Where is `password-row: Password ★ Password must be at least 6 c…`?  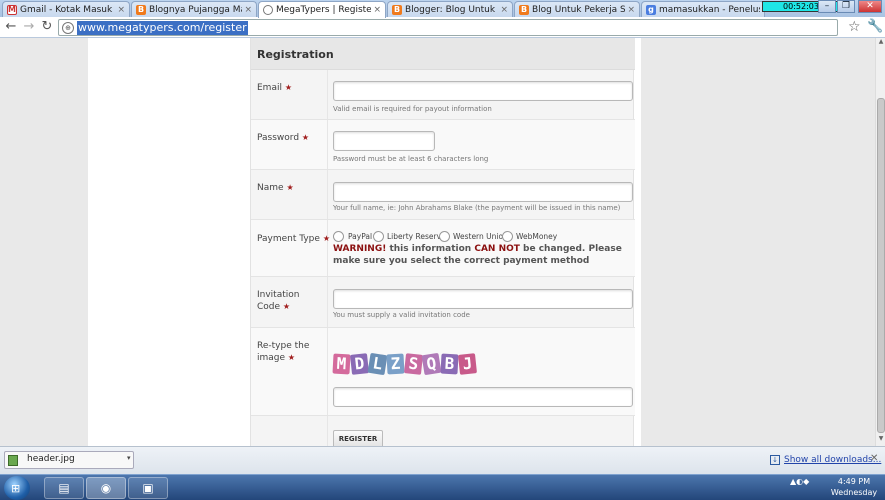 password-row: Password ★ Password must be at least 6 c… is located at coordinates (443, 145).